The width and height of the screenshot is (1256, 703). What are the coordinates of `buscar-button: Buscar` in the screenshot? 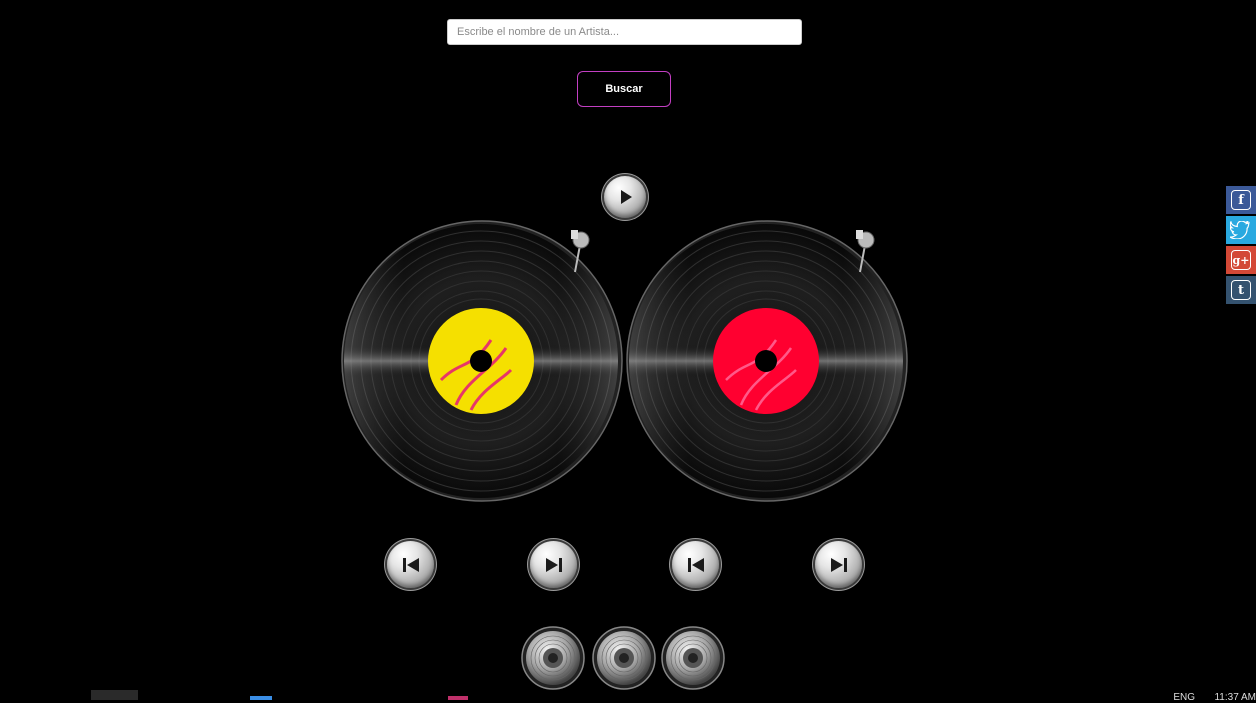 It's located at (624, 89).